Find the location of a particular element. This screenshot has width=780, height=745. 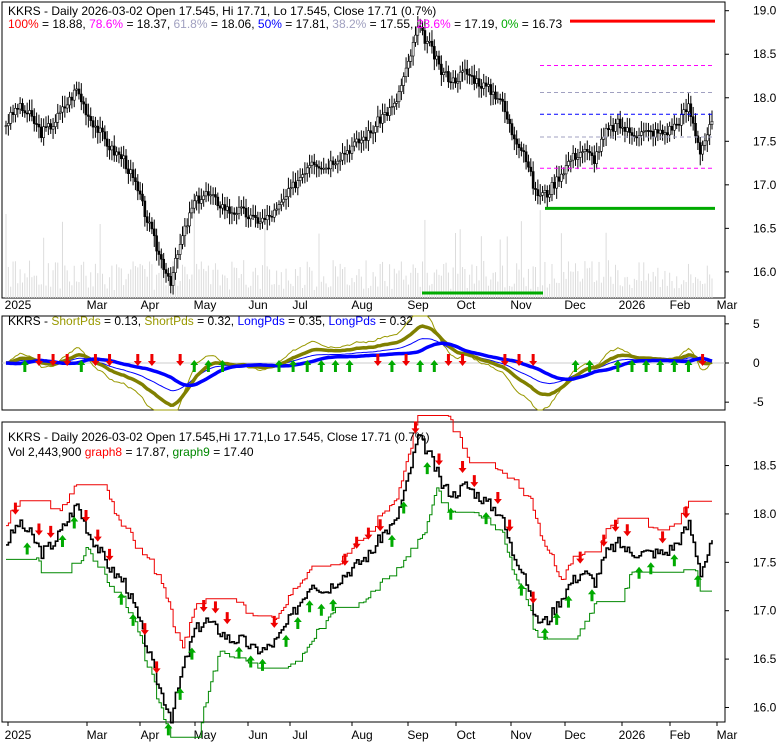

fib-value: = 17.81, is located at coordinates (307, 24).